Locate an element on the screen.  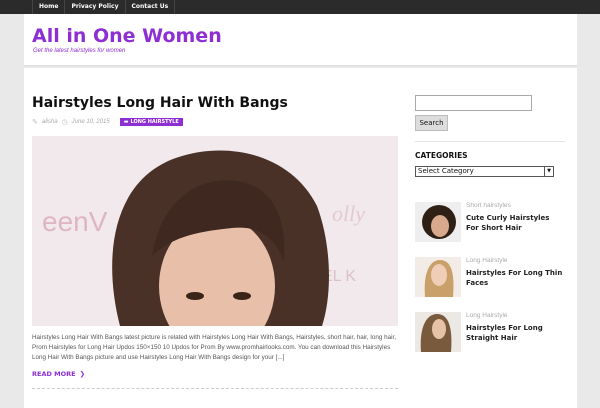
search-button: Search is located at coordinates (431, 123).